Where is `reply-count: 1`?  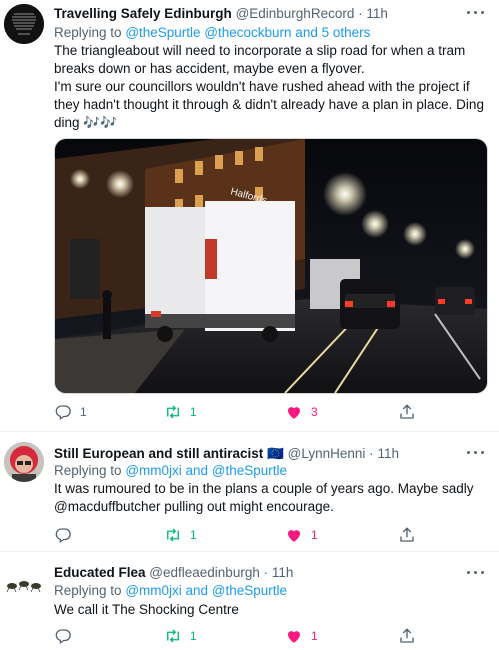 reply-count: 1 is located at coordinates (83, 412).